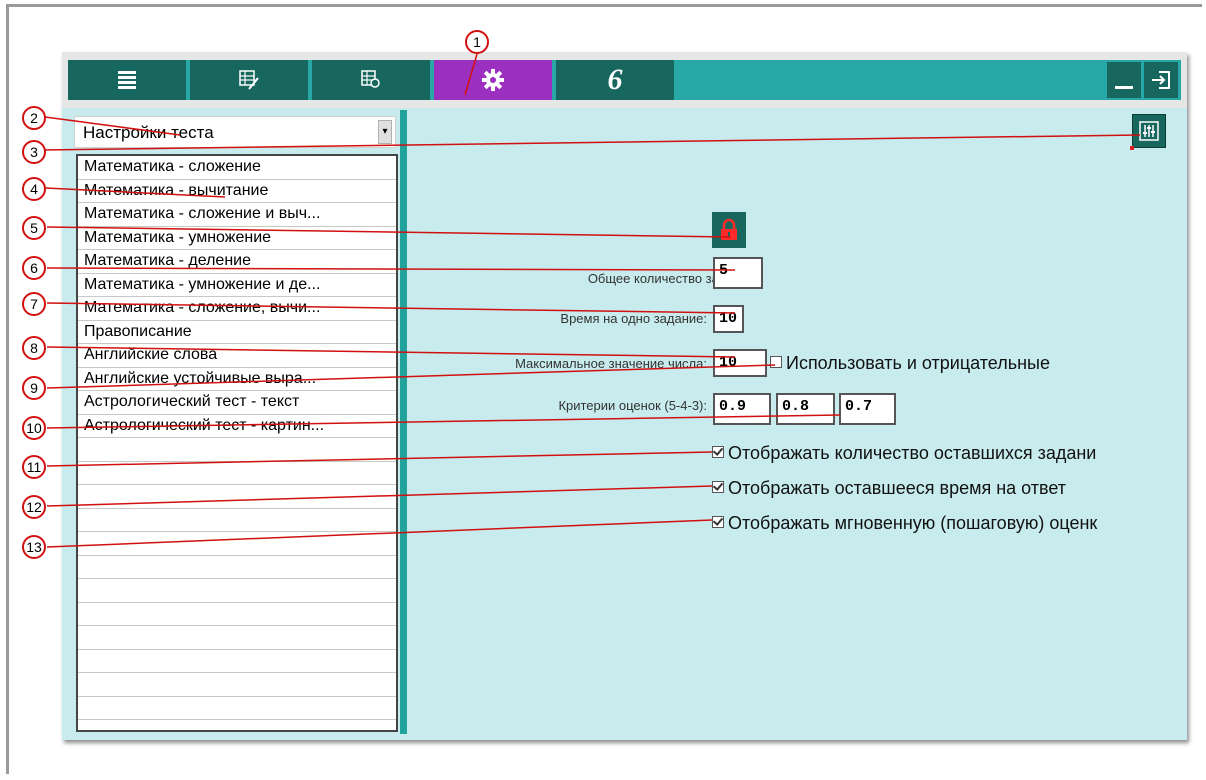 This screenshot has height=780, width=1206. I want to click on time-per-task-label: Время на одно задание:, so click(633, 318).